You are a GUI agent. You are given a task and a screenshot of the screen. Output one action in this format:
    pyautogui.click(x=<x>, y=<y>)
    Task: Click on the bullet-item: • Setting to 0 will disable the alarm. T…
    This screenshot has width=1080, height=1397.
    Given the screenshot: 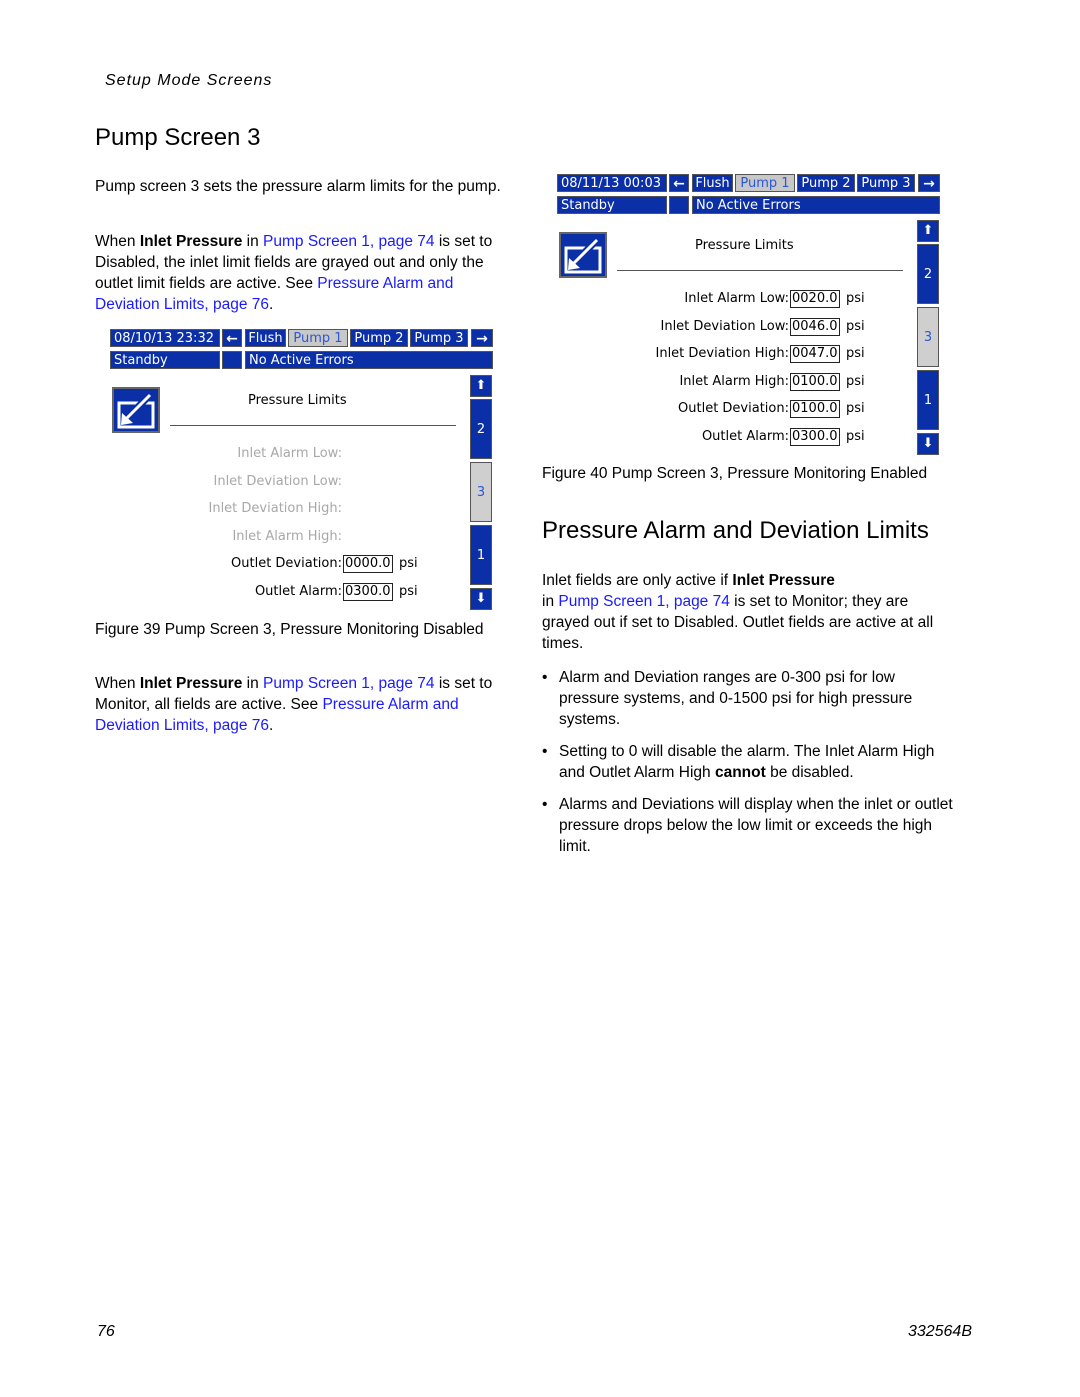 What is the action you would take?
    pyautogui.click(x=752, y=762)
    